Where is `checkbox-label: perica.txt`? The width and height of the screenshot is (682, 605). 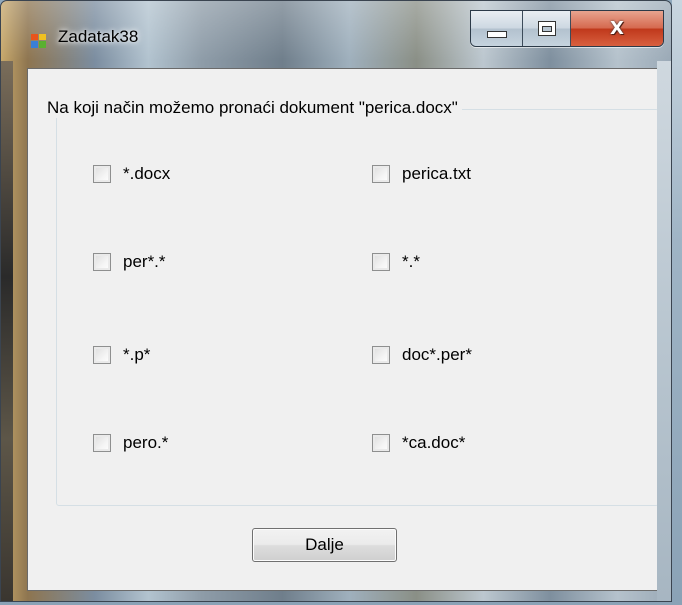
checkbox-label: perica.txt is located at coordinates (436, 174).